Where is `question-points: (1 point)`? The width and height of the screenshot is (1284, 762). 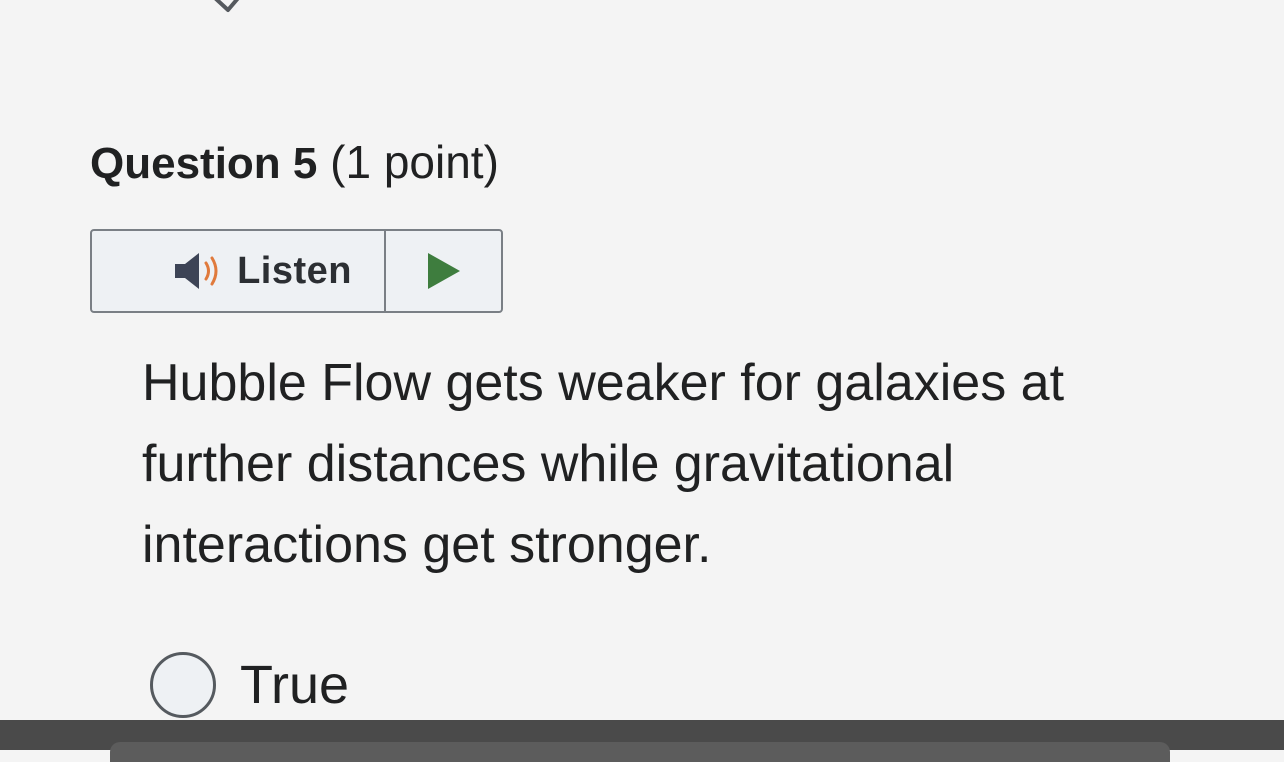 question-points: (1 point) is located at coordinates (414, 162).